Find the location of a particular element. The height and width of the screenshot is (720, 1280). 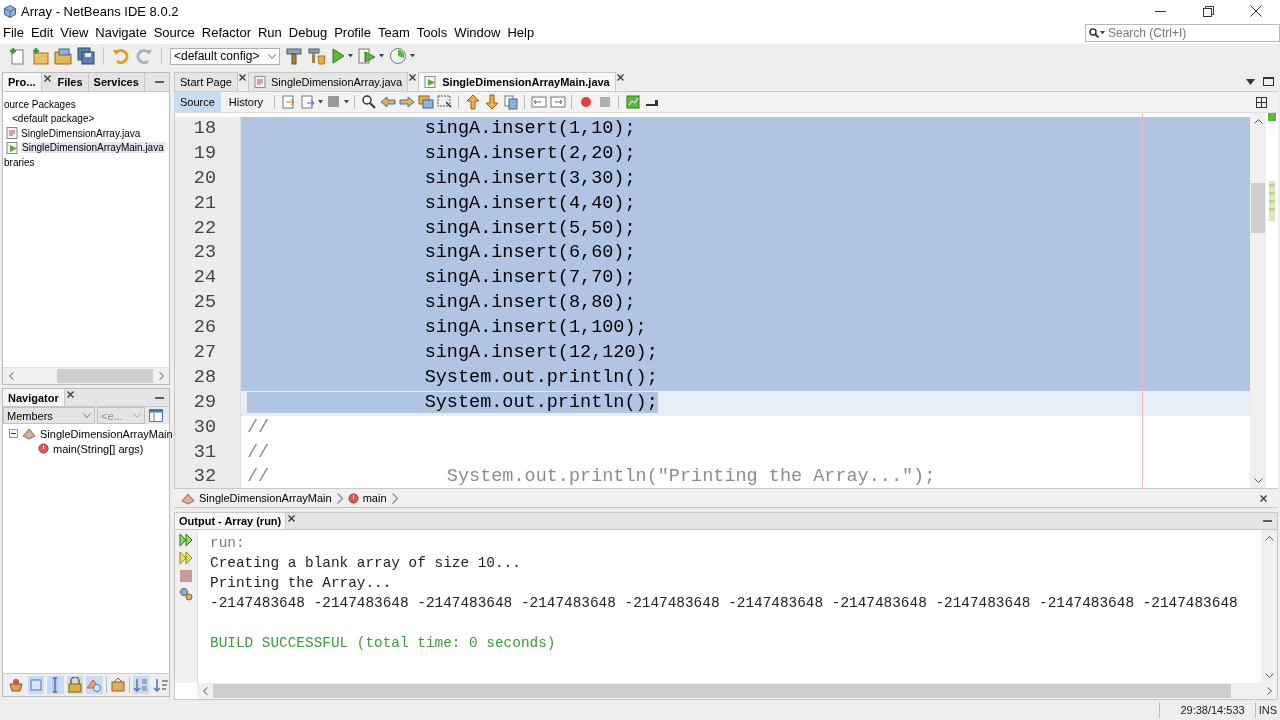

view-tab: Source is located at coordinates (197, 102).